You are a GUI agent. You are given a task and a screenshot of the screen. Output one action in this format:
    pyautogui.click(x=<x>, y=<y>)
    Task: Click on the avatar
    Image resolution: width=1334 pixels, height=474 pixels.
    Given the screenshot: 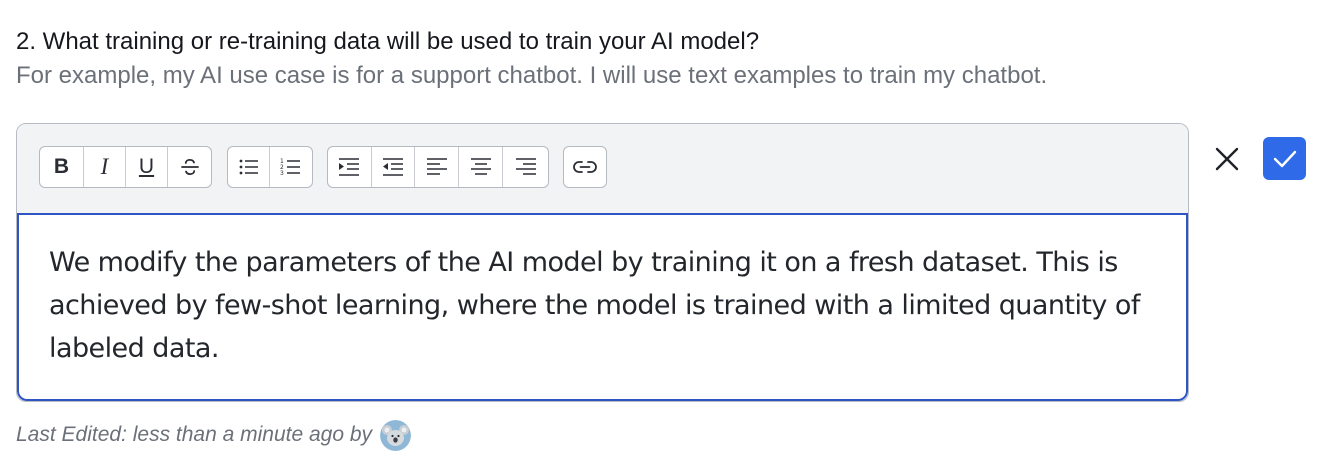 What is the action you would take?
    pyautogui.click(x=396, y=435)
    